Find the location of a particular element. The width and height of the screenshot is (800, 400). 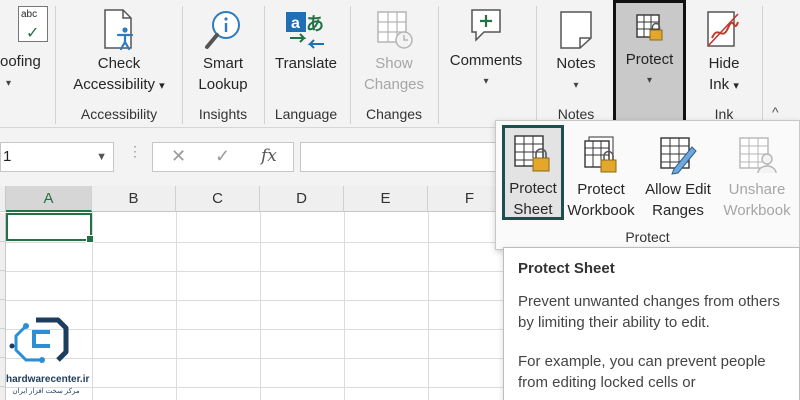

enter-icon: ✓ is located at coordinates (222, 156).